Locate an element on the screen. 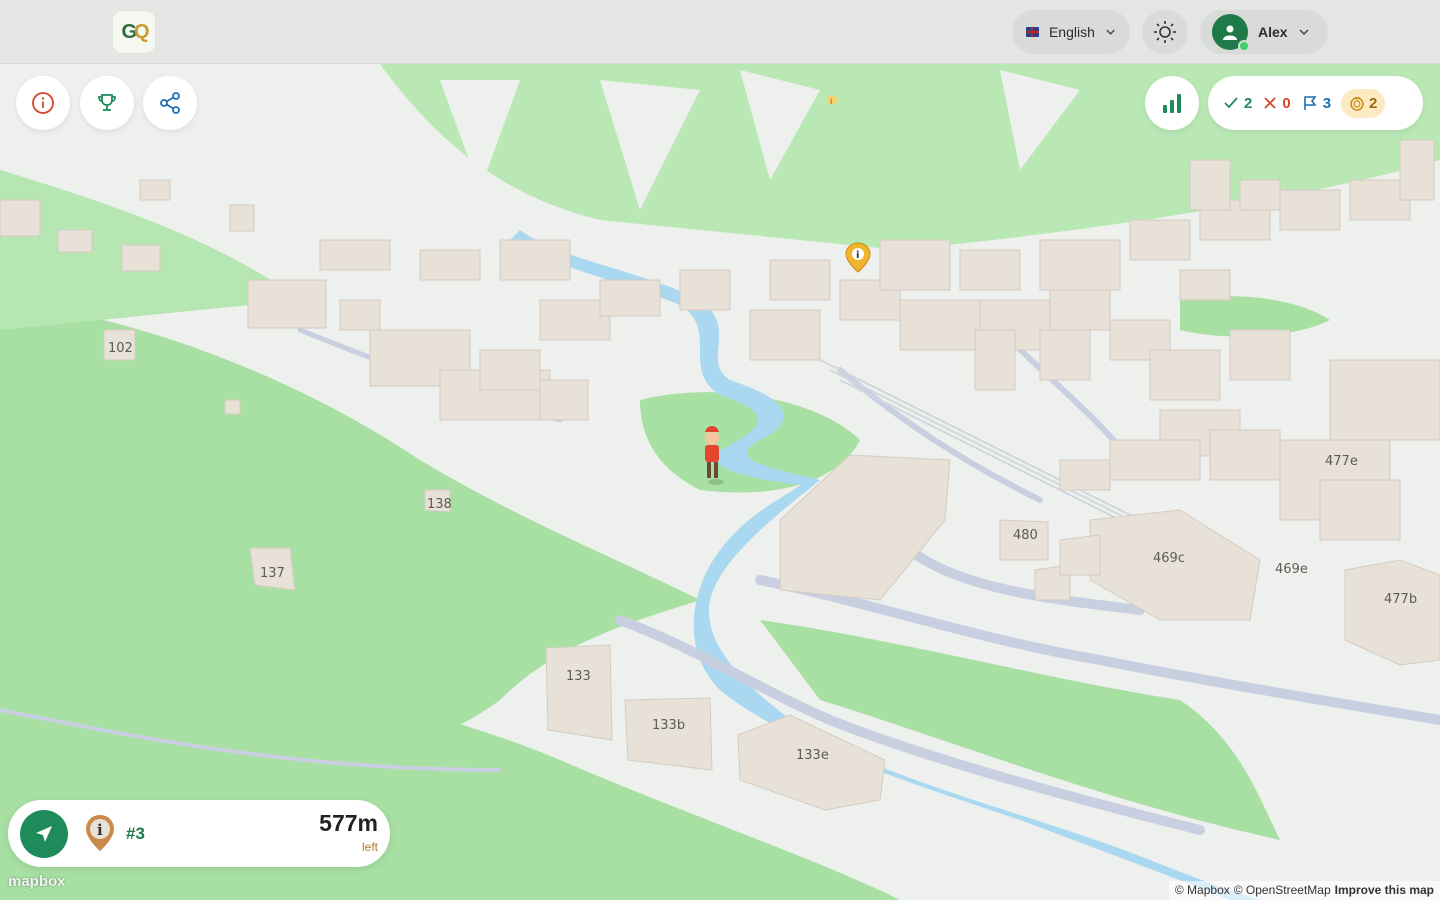 The width and height of the screenshot is (1440, 900). navigation-arrow-icon is located at coordinates (44, 834).